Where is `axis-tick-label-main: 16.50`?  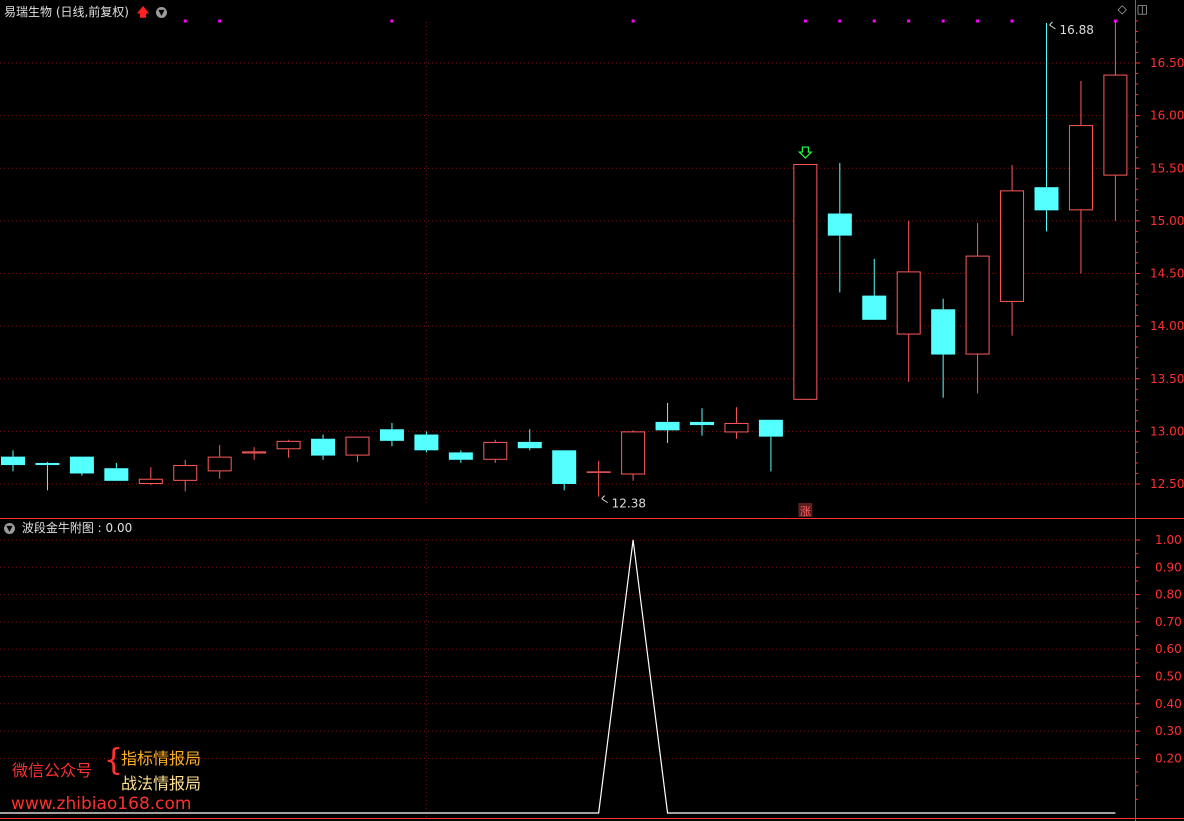
axis-tick-label-main: 16.50 is located at coordinates (1167, 63).